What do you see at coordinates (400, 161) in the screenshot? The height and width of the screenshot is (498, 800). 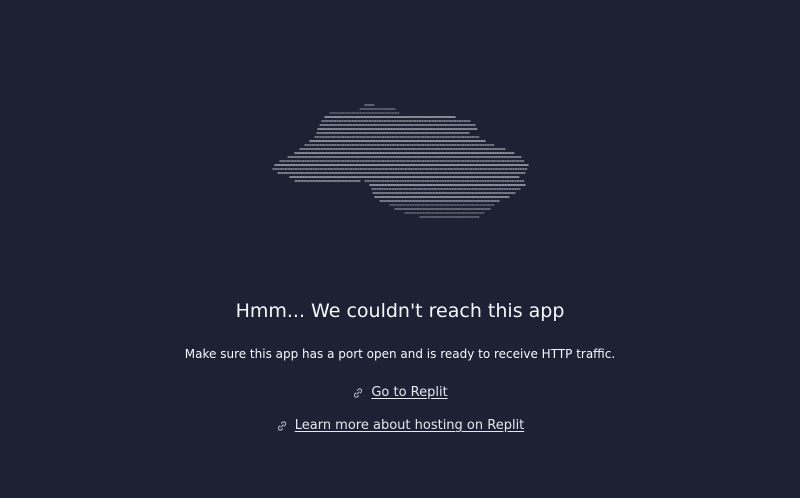 I see `ascii-cloud-illustration` at bounding box center [400, 161].